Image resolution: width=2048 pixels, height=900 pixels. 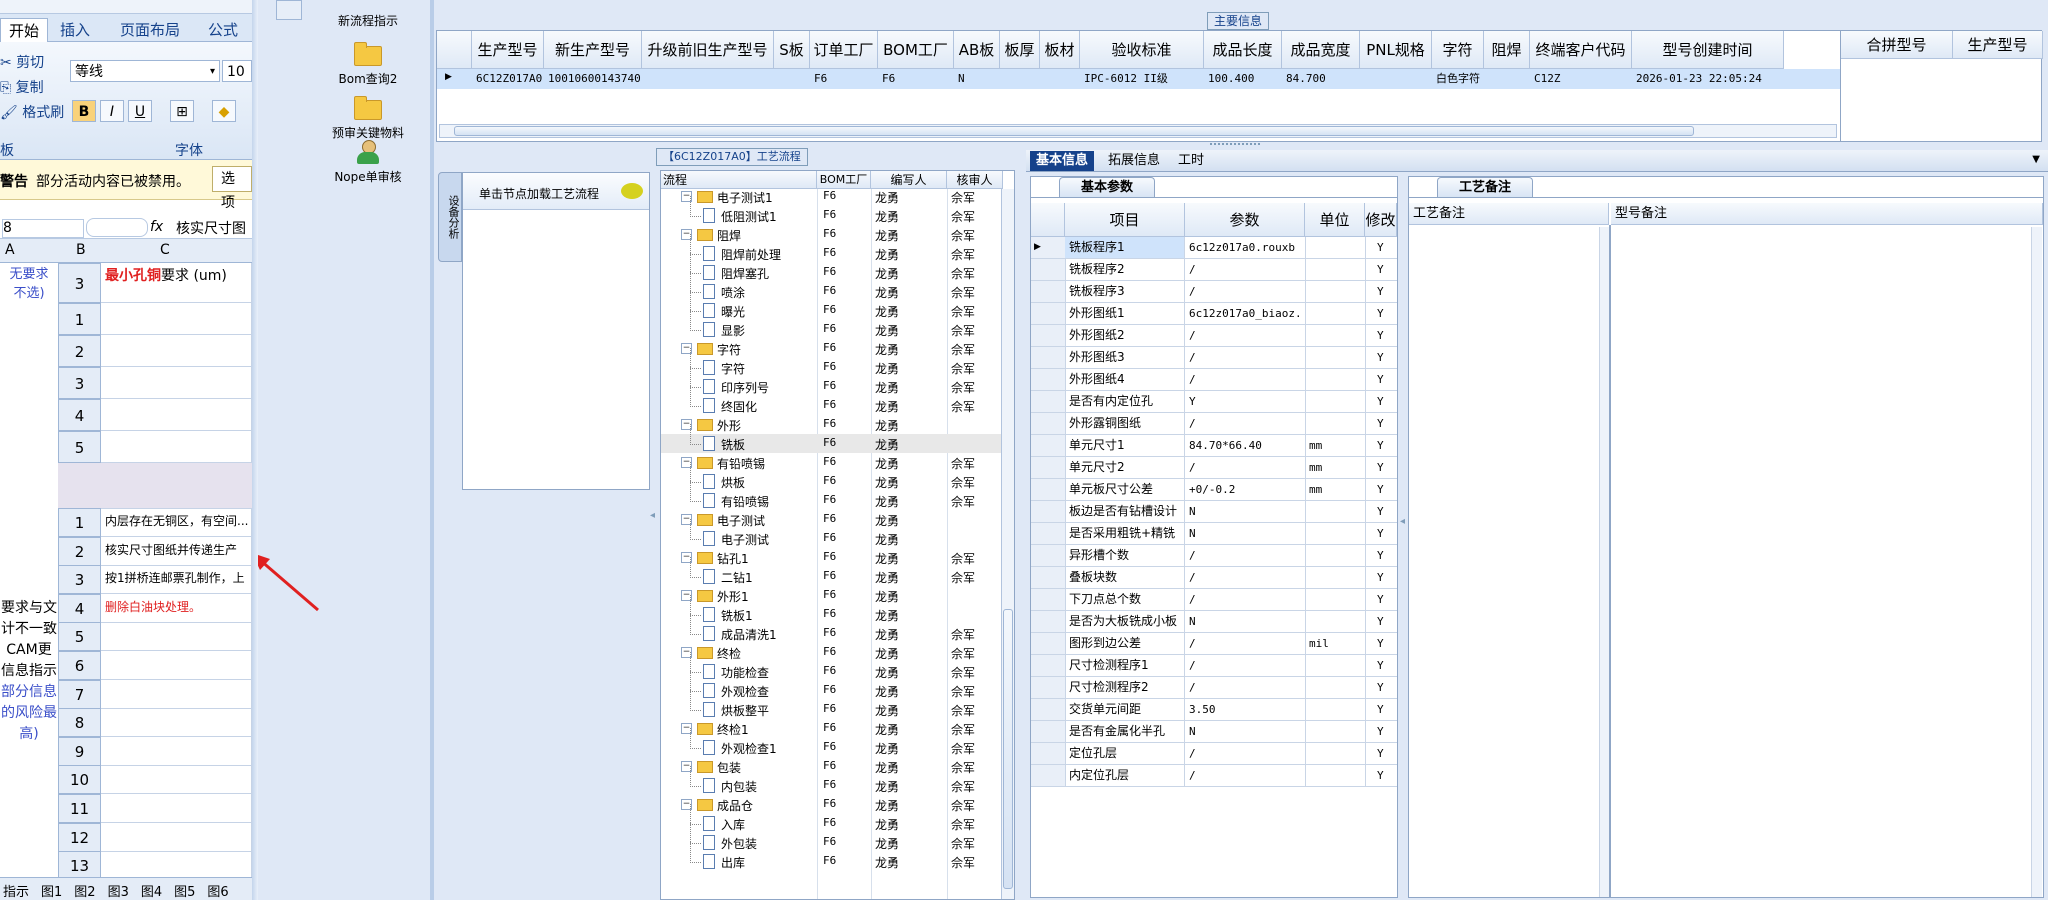 What do you see at coordinates (368, 118) in the screenshot?
I see `sidebar-item-3: 预审关键物料` at bounding box center [368, 118].